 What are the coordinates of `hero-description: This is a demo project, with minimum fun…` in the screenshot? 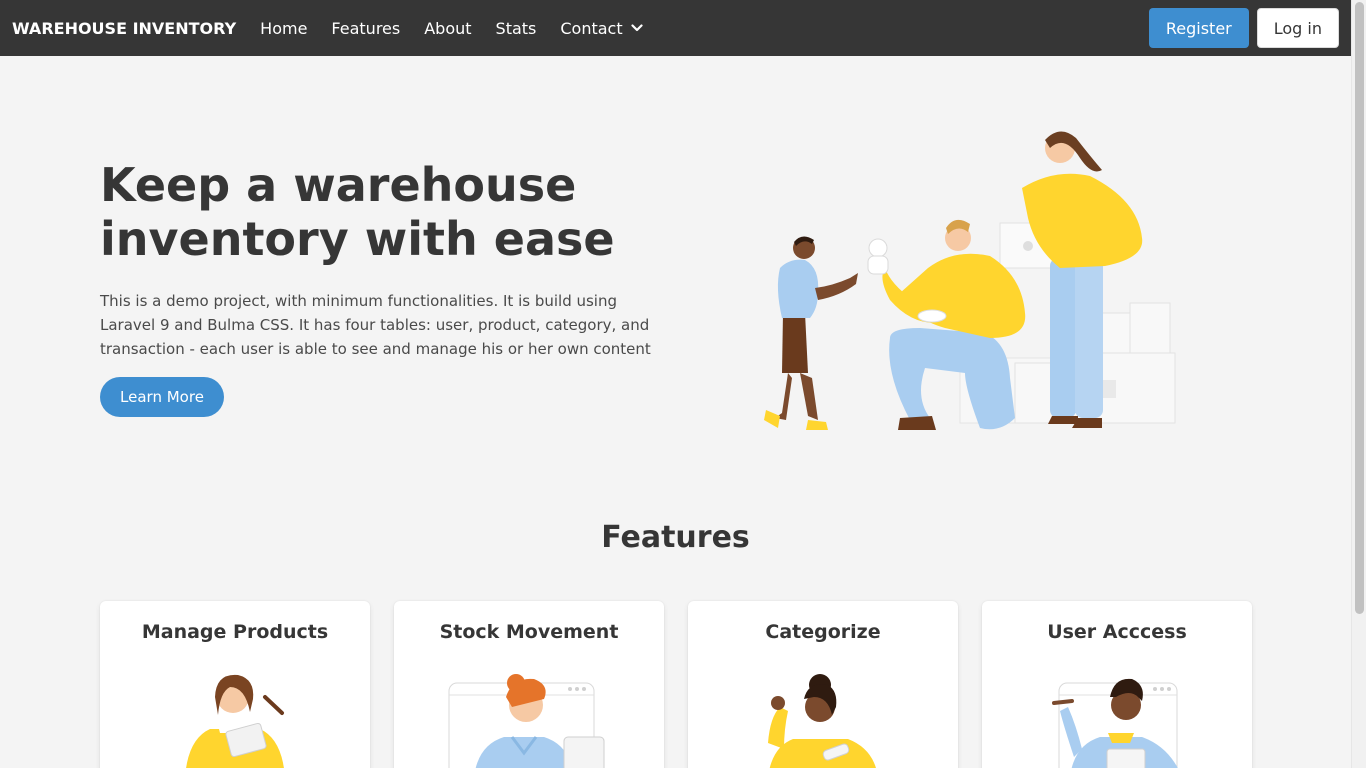 It's located at (375, 325).